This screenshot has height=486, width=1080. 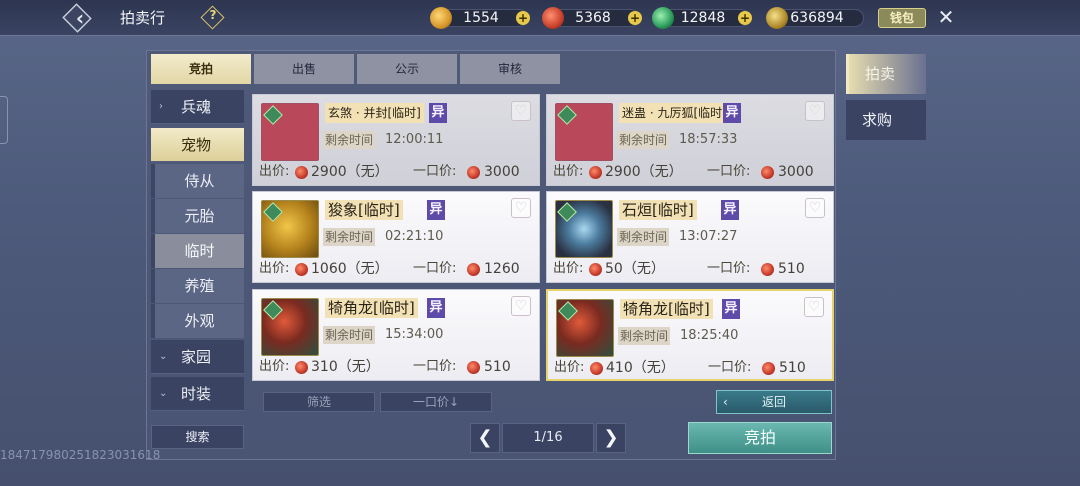 I want to click on category-fashion: ⌄ 时装, so click(x=197, y=394).